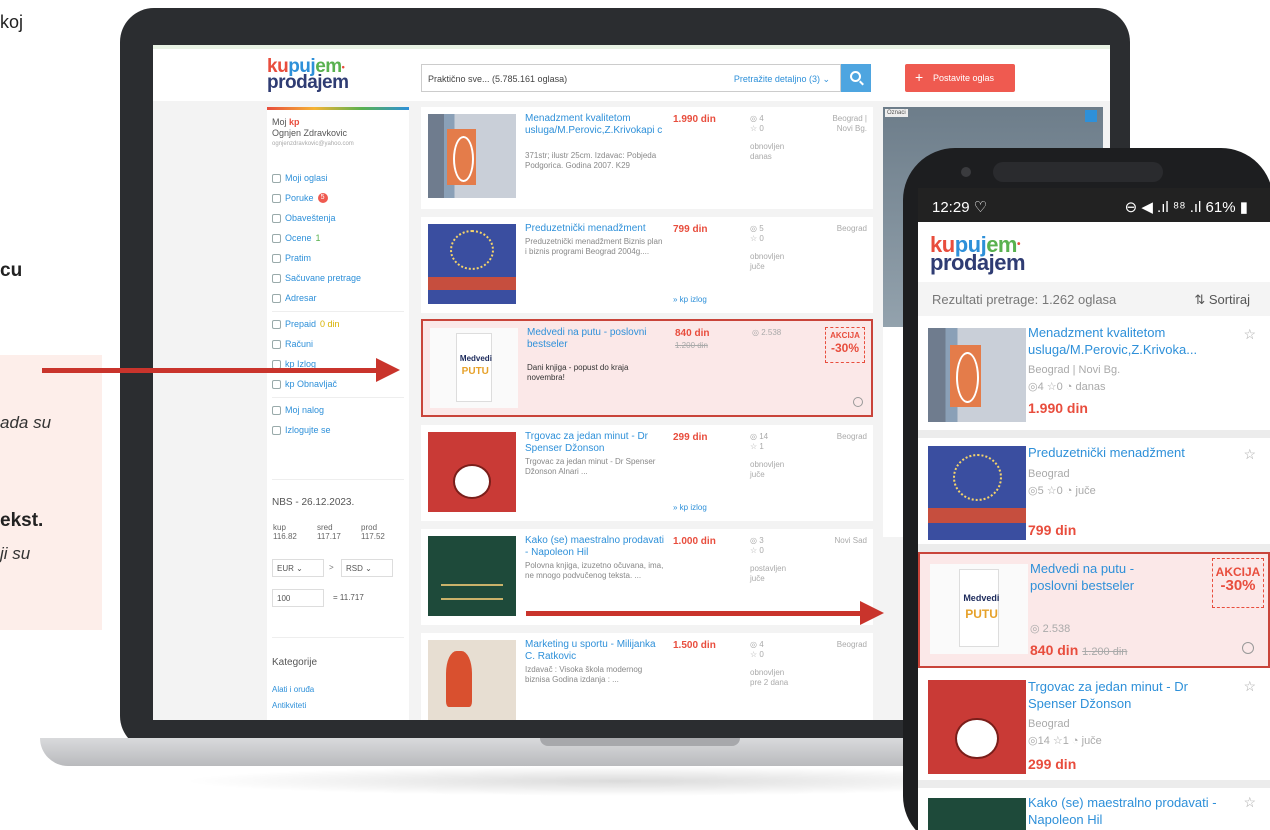 The width and height of the screenshot is (1270, 830). Describe the element at coordinates (919, 77) in the screenshot. I see `plus-icon: +` at that location.